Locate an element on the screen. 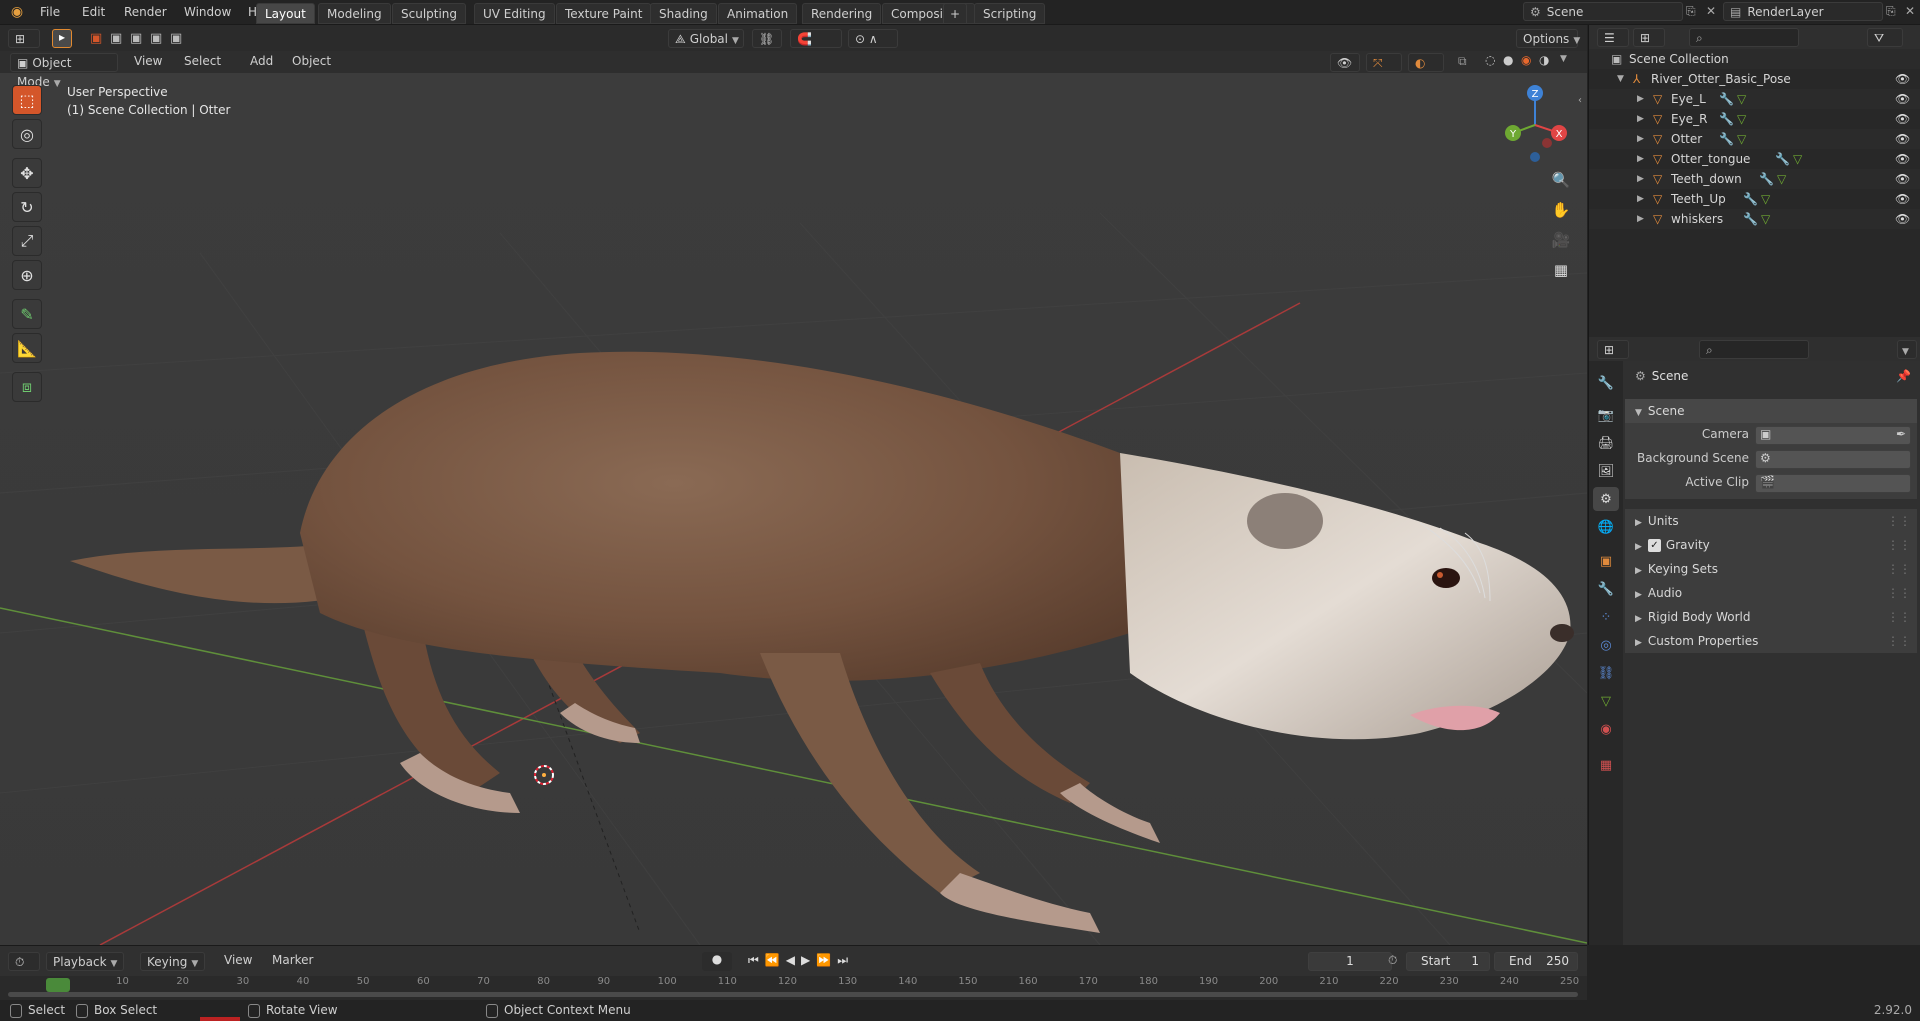 The height and width of the screenshot is (1021, 1920). playback-controls: ⏮⏪◀▶⏩⏭ is located at coordinates (801, 960).